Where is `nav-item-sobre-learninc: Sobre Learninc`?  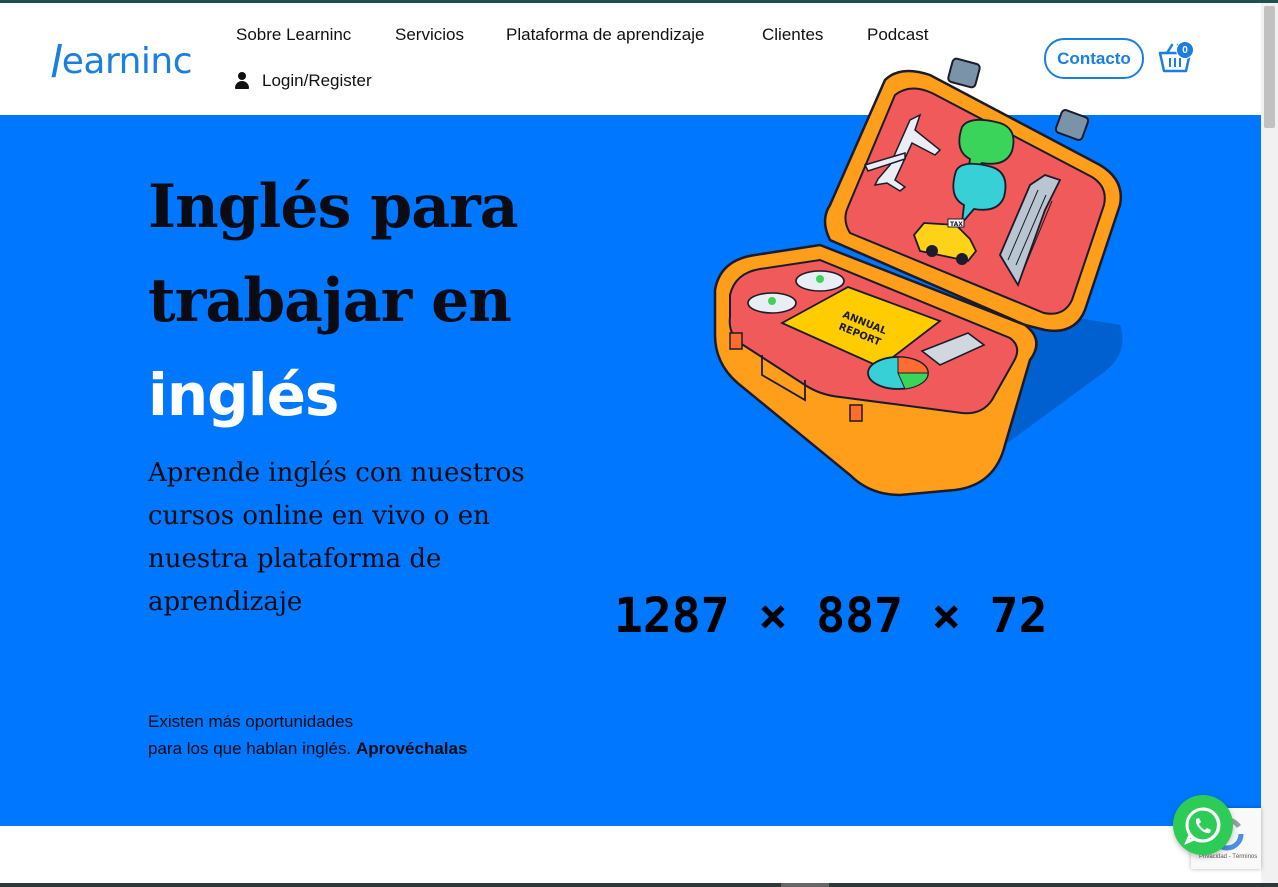 nav-item-sobre-learninc: Sobre Learninc is located at coordinates (293, 35).